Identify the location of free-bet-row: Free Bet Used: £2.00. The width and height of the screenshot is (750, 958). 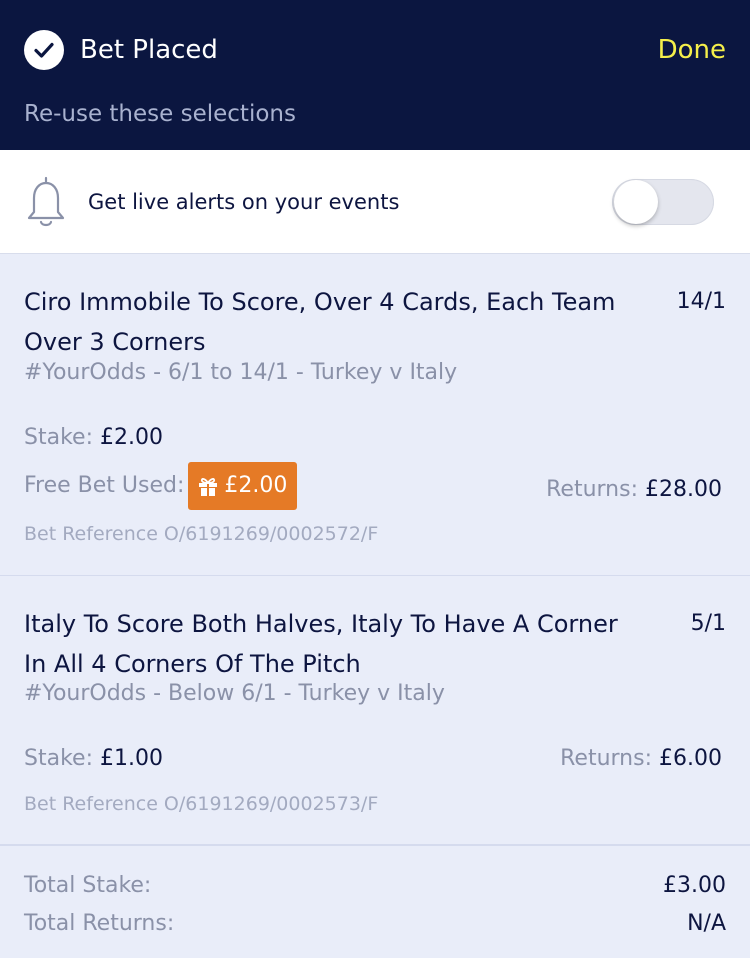
(161, 486).